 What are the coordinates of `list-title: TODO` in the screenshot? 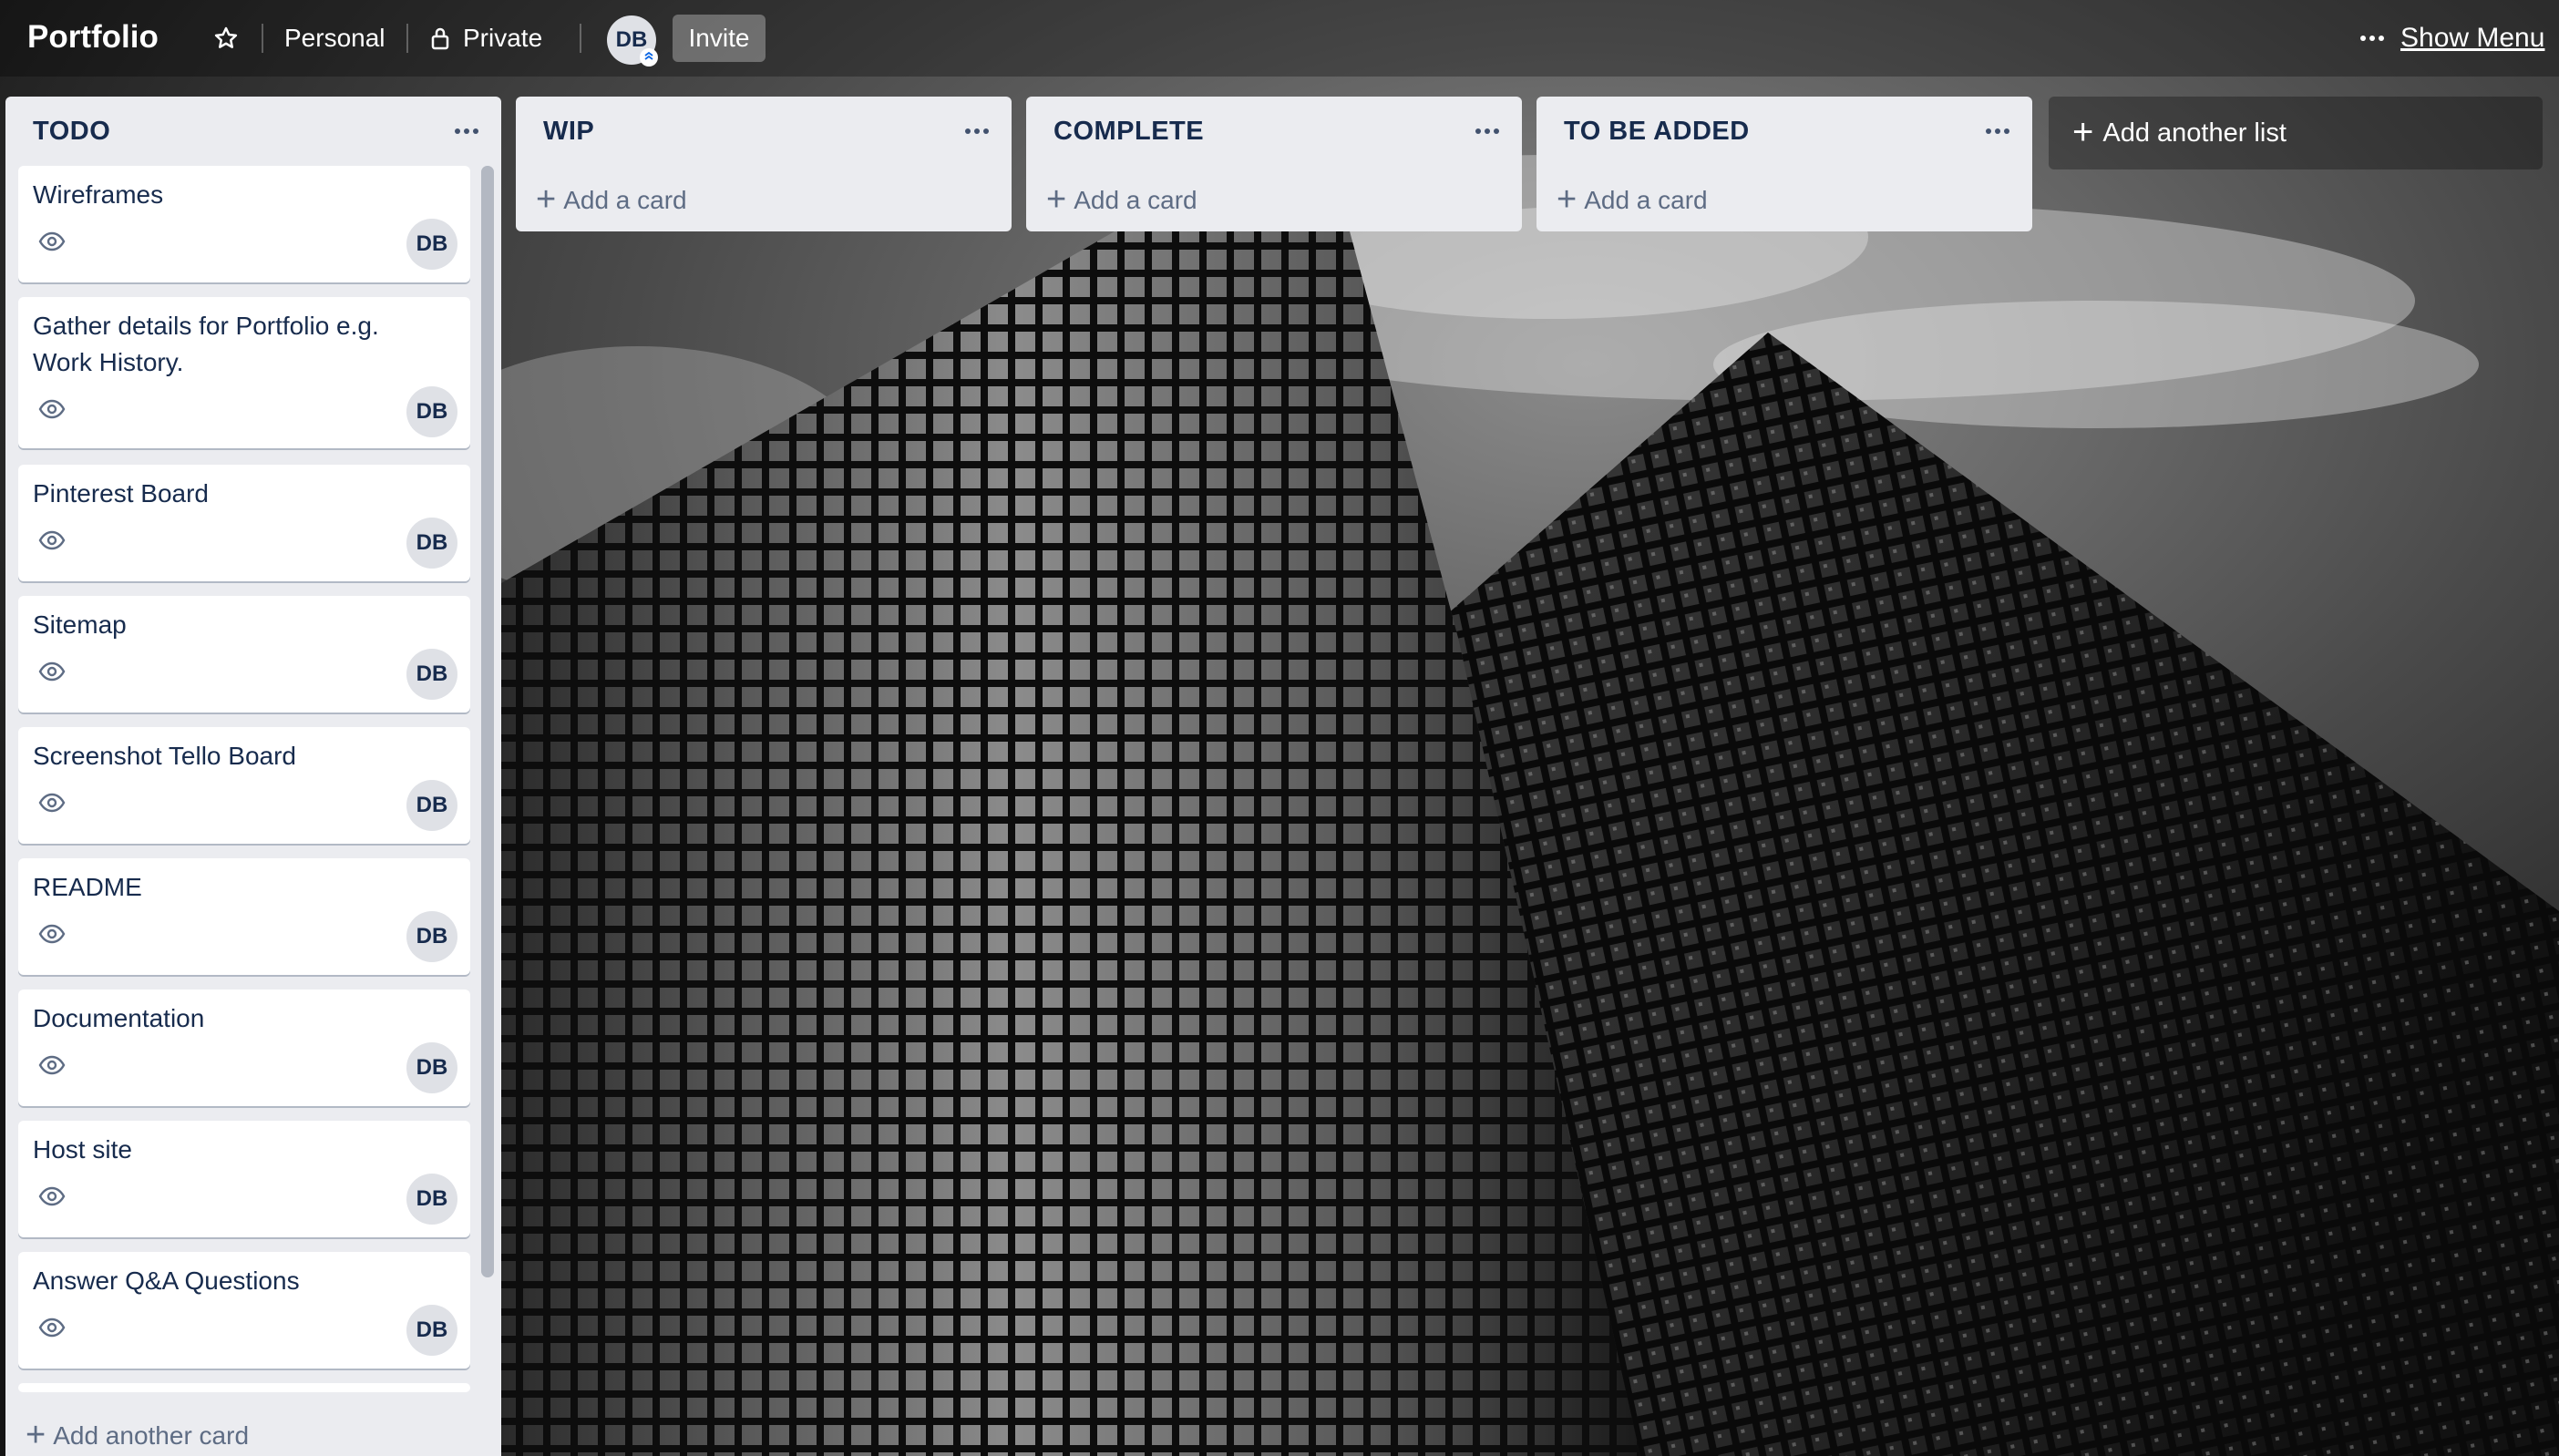 It's located at (71, 131).